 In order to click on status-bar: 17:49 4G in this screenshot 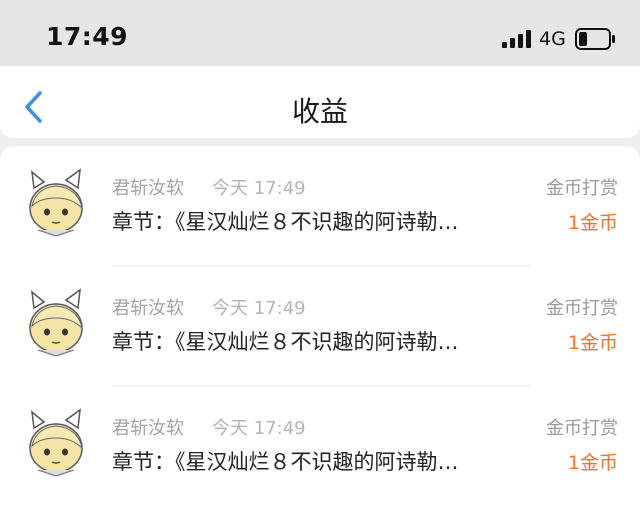, I will do `click(320, 33)`.